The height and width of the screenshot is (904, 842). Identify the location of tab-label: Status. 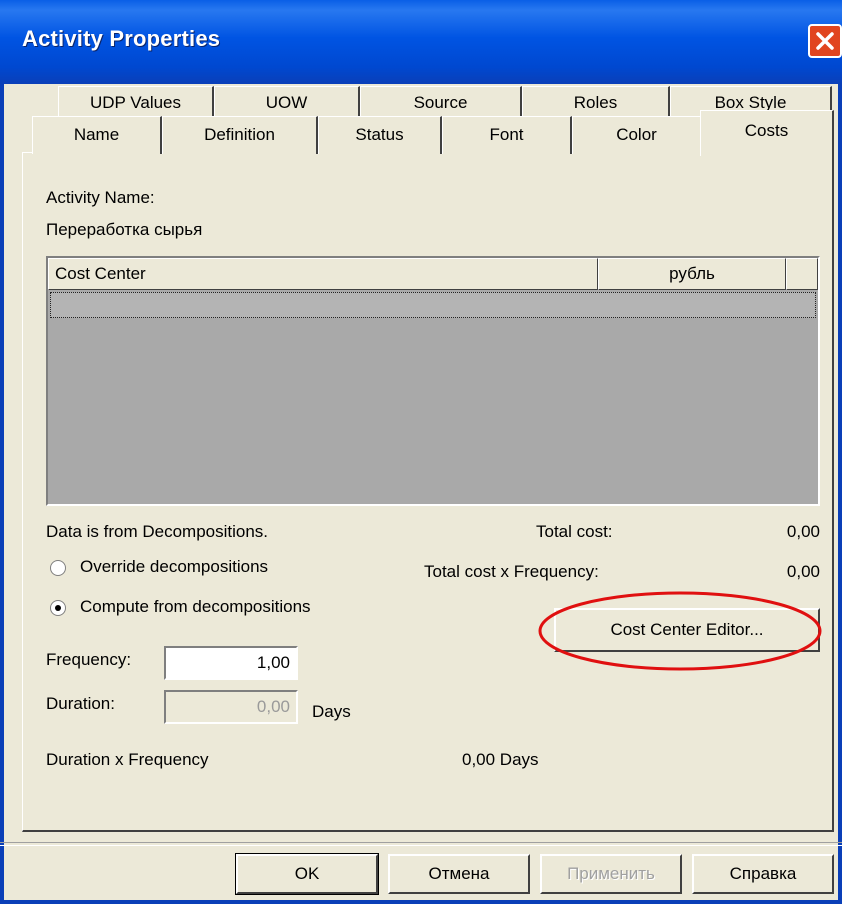
(379, 134).